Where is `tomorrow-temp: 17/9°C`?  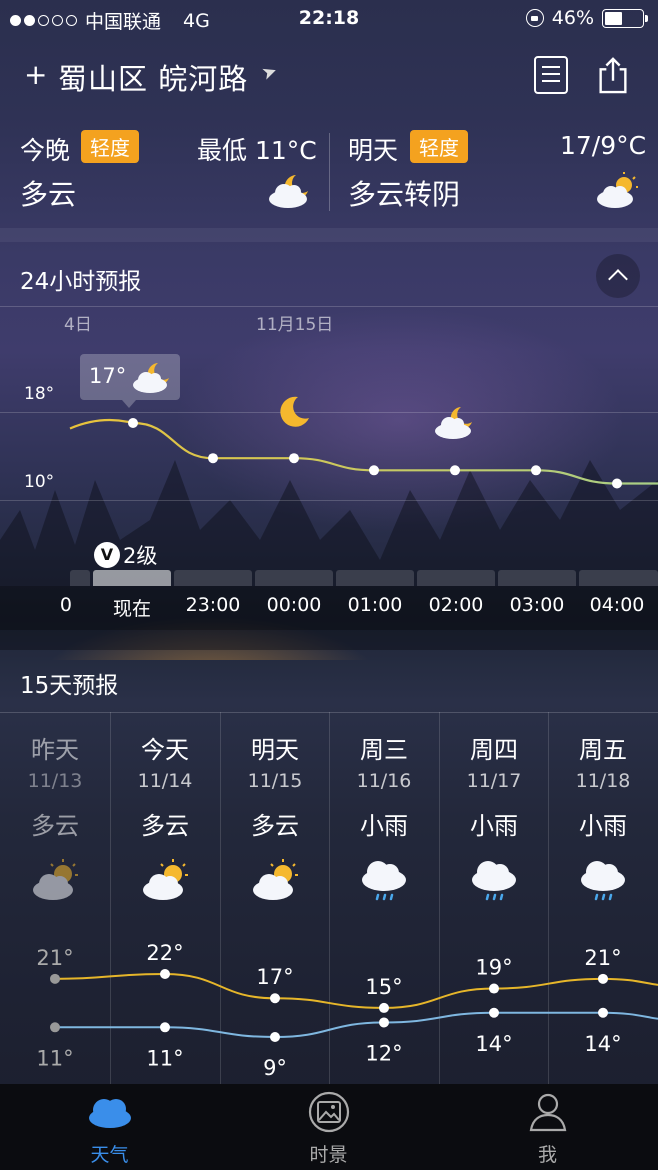
tomorrow-temp: 17/9°C is located at coordinates (603, 145).